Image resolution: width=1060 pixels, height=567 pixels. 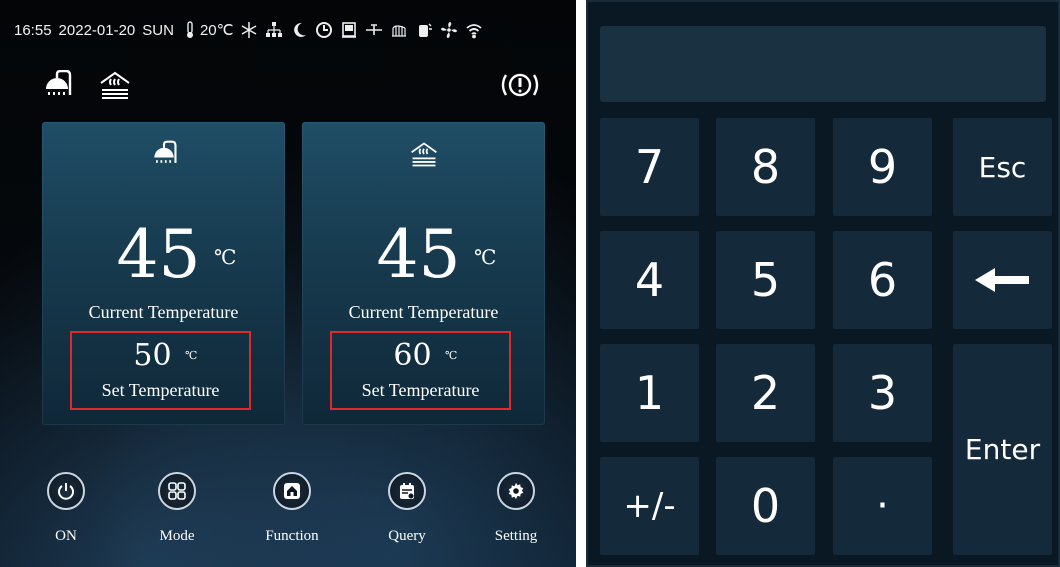 What do you see at coordinates (292, 536) in the screenshot?
I see `function-label: Function` at bounding box center [292, 536].